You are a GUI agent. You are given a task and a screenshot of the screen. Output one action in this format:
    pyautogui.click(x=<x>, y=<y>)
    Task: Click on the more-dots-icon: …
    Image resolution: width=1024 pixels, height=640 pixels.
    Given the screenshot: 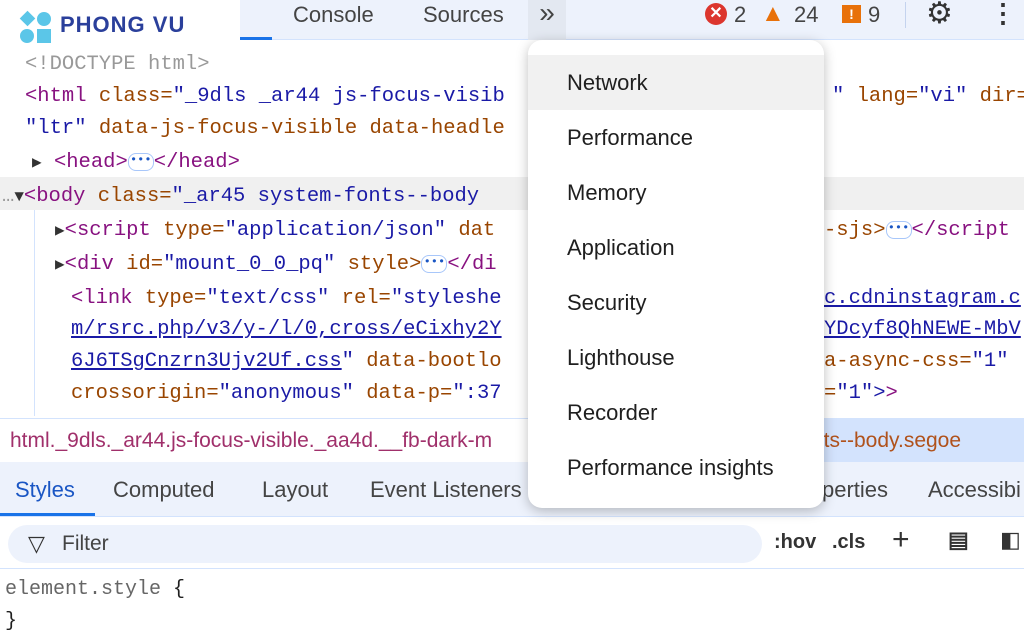 What is the action you would take?
    pyautogui.click(x=8, y=196)
    